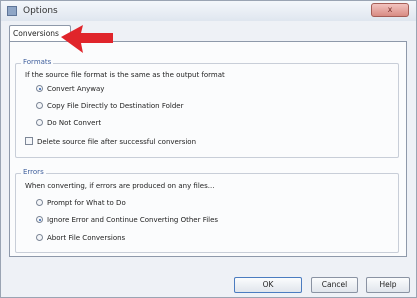 The image size is (417, 298). Describe the element at coordinates (86, 238) in the screenshot. I see `radio-label: Abort File Conversions` at that location.